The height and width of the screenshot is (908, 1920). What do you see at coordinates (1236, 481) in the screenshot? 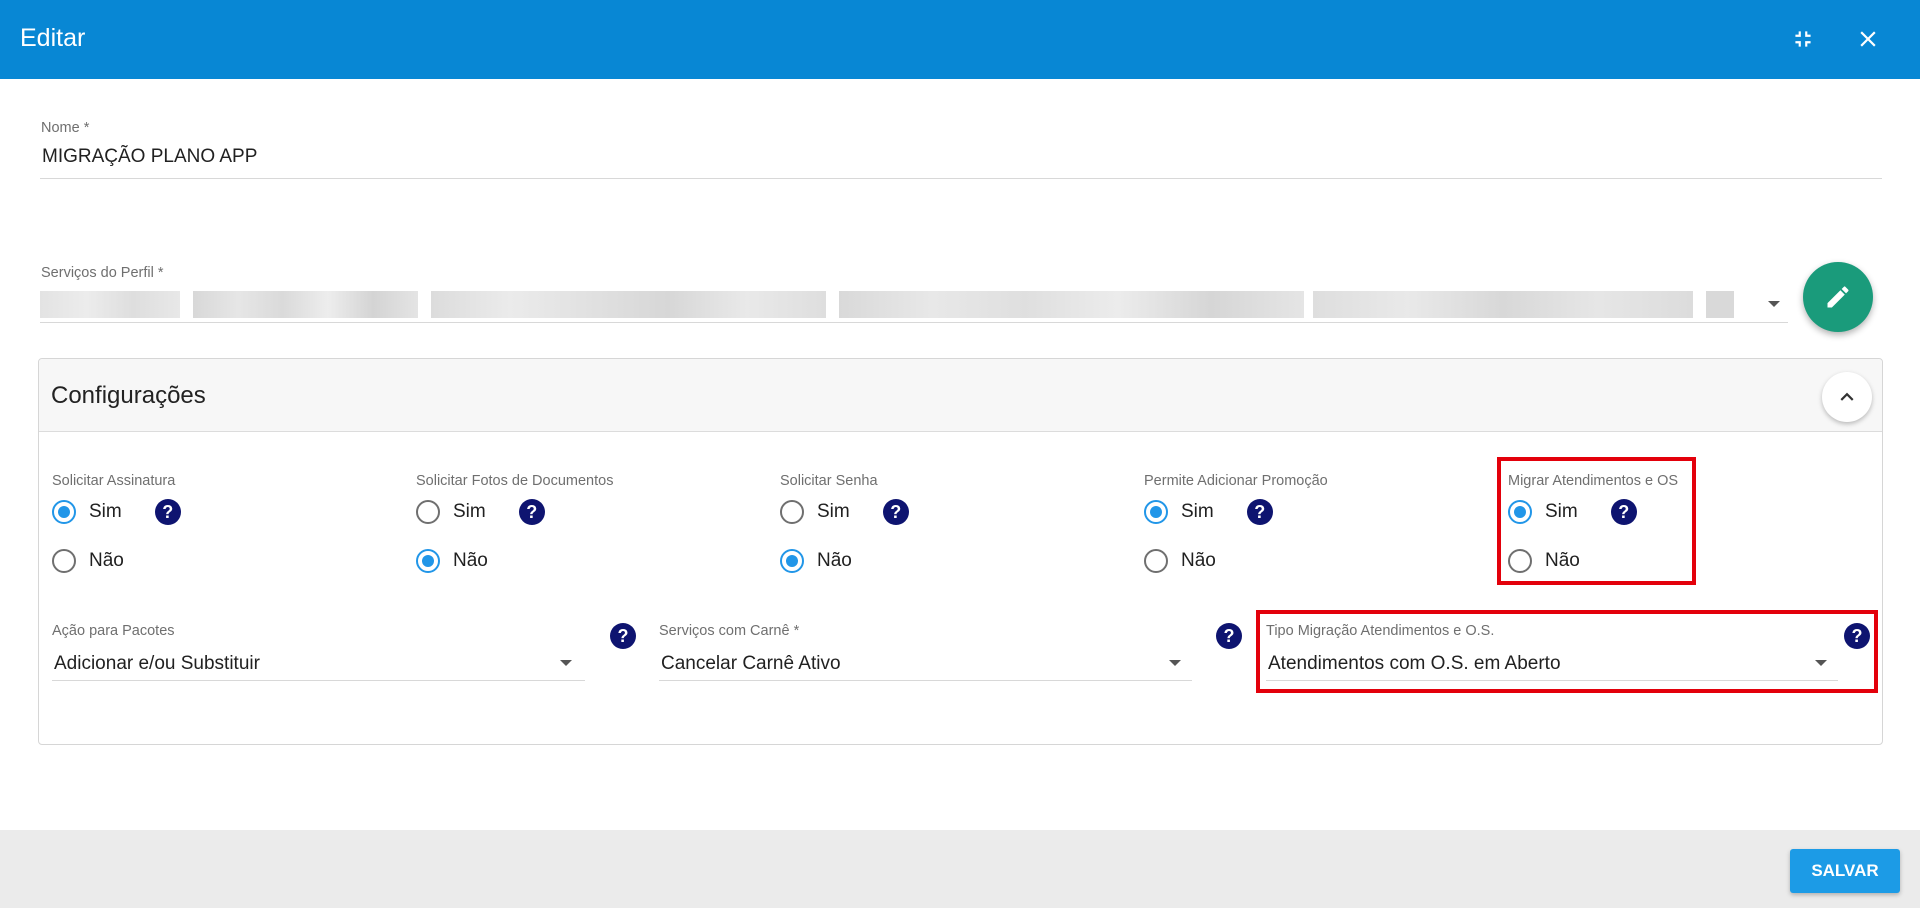
I see `radio-group-label: Permite Adicionar Promoção` at bounding box center [1236, 481].